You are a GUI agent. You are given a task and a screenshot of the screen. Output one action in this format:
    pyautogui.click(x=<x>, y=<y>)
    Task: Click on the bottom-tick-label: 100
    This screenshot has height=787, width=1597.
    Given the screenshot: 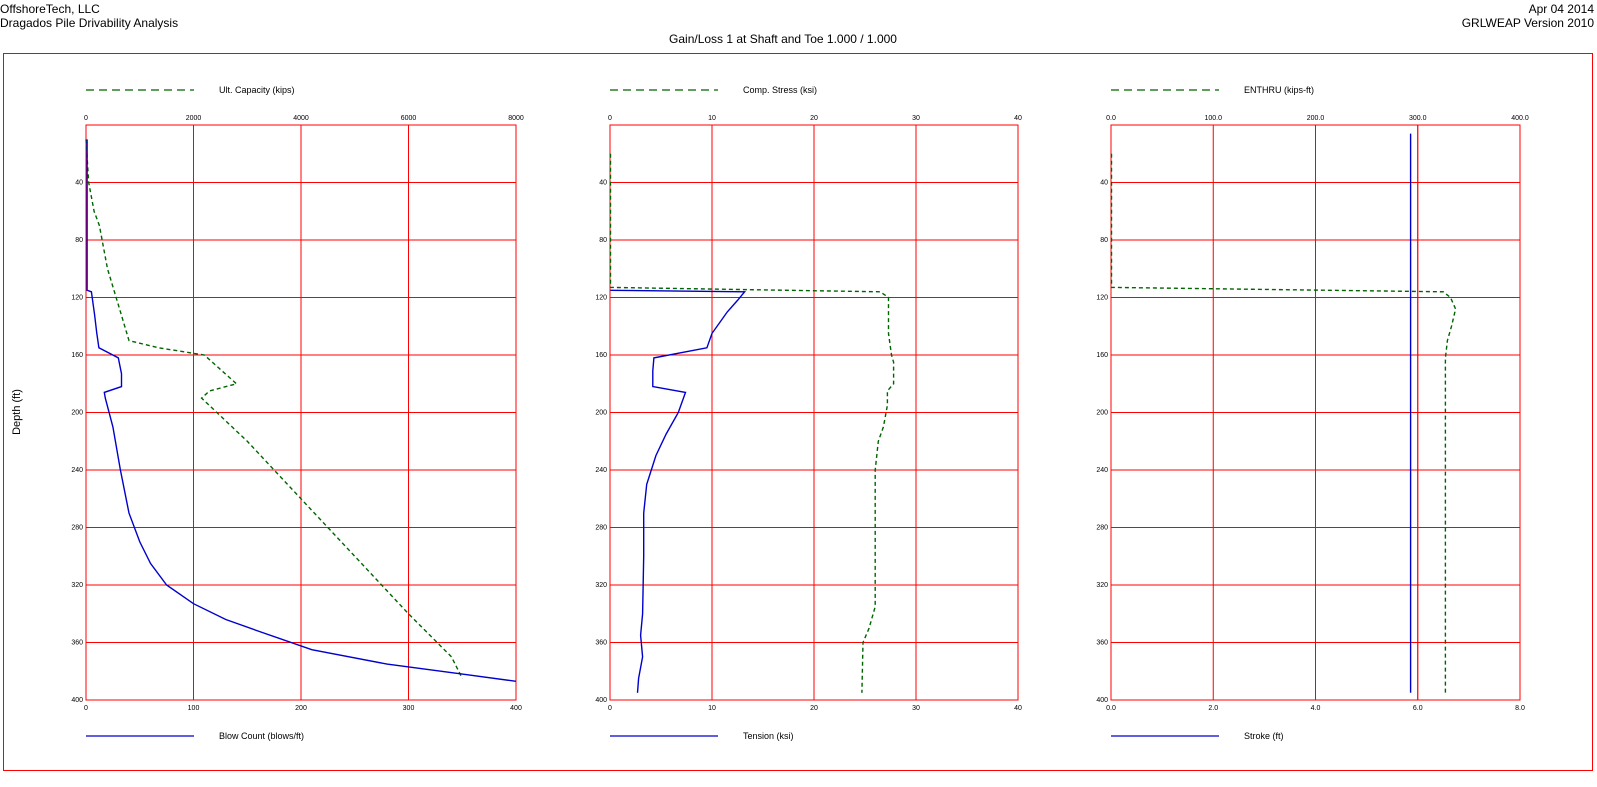 What is the action you would take?
    pyautogui.click(x=194, y=708)
    